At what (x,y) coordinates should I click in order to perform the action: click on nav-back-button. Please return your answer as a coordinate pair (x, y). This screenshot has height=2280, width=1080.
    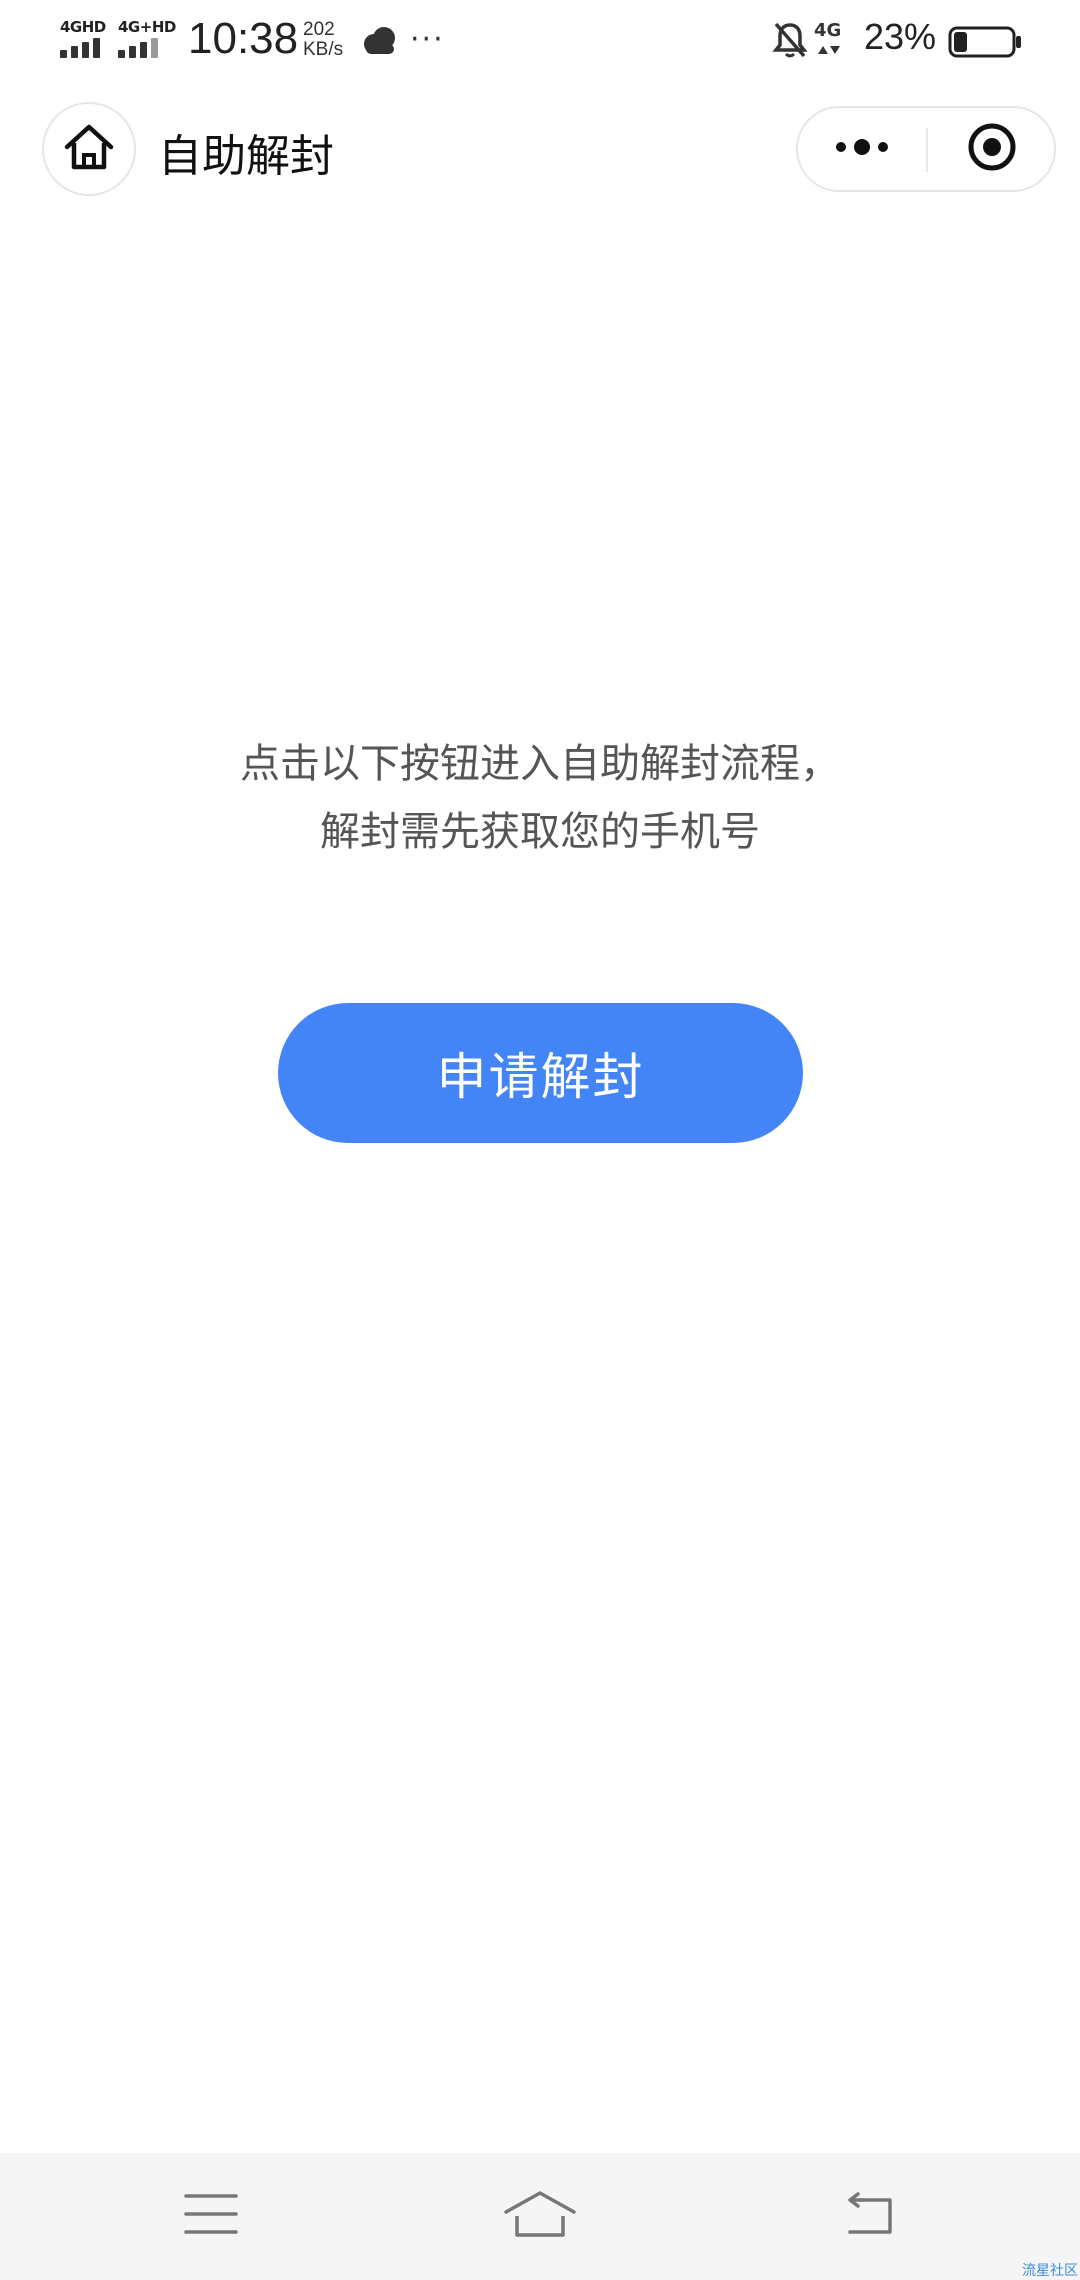
    Looking at the image, I should click on (869, 2216).